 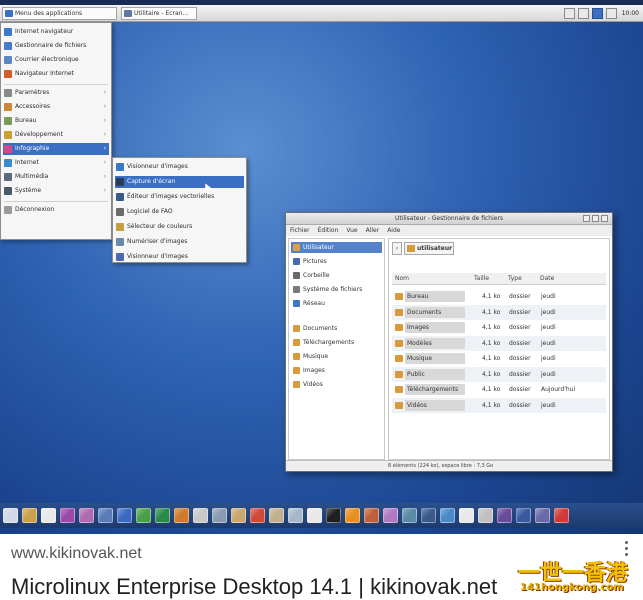 What do you see at coordinates (8, 163) in the screenshot?
I see `internet-icon` at bounding box center [8, 163].